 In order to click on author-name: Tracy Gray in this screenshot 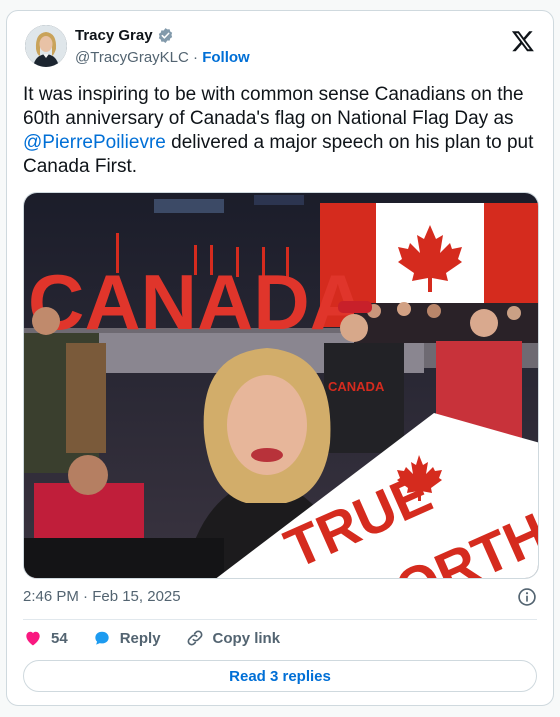, I will do `click(114, 35)`.